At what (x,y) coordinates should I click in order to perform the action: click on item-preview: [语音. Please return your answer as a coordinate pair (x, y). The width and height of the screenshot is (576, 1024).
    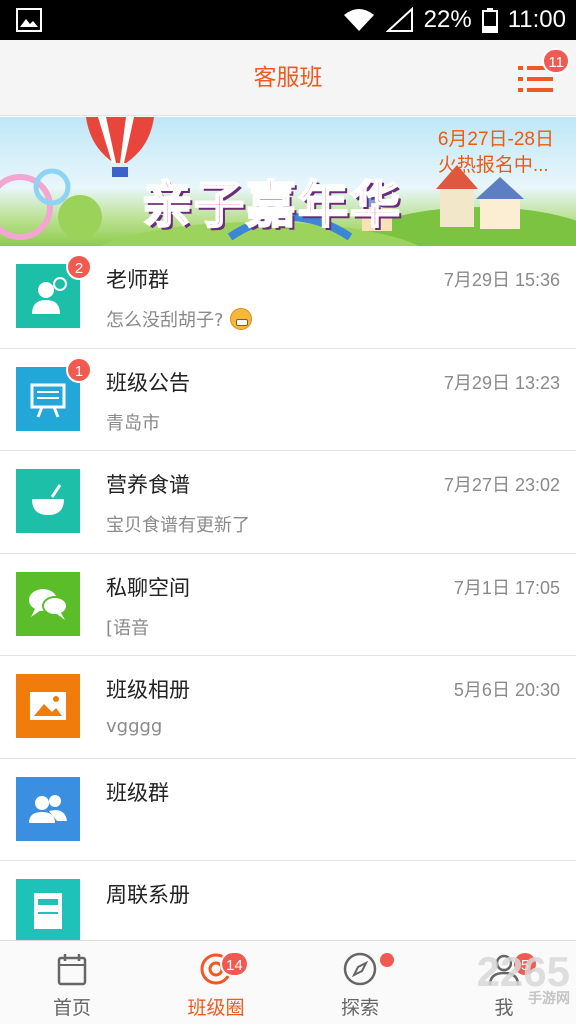
    Looking at the image, I should click on (127, 627).